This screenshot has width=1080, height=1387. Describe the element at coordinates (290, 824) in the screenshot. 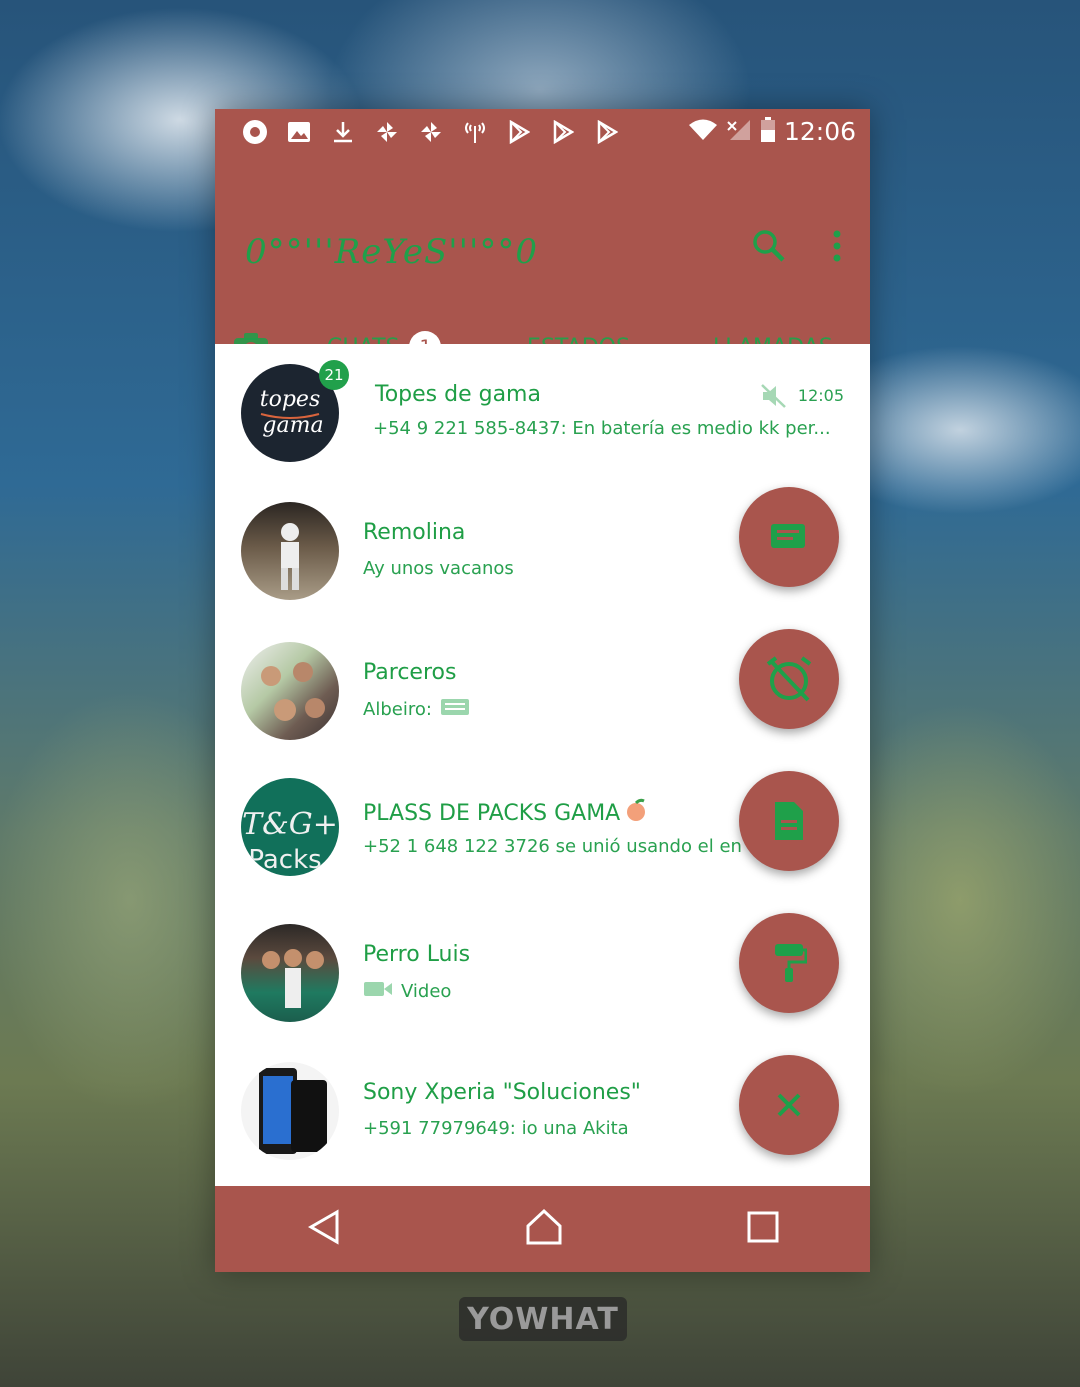

I see `avatar-text: T&G+` at that location.